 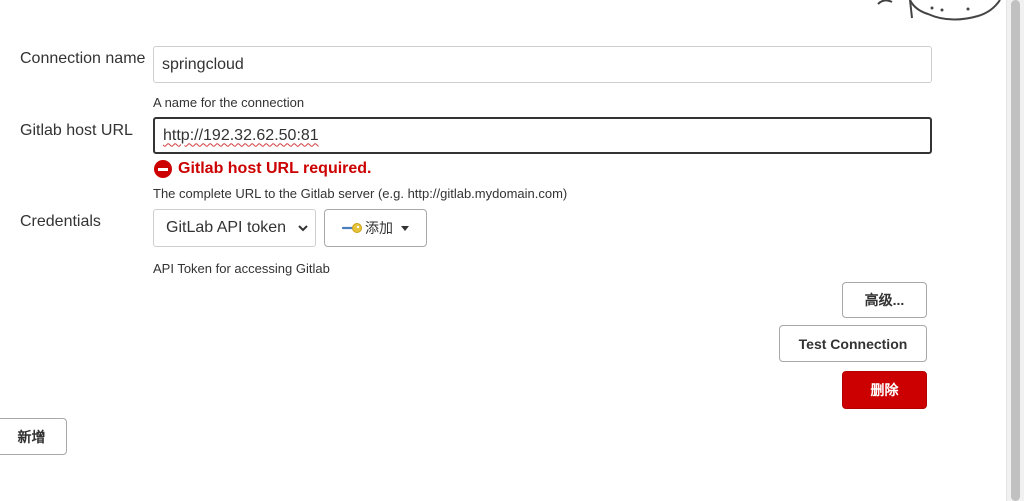 What do you see at coordinates (60, 221) in the screenshot?
I see `credentials-label: Credentials` at bounding box center [60, 221].